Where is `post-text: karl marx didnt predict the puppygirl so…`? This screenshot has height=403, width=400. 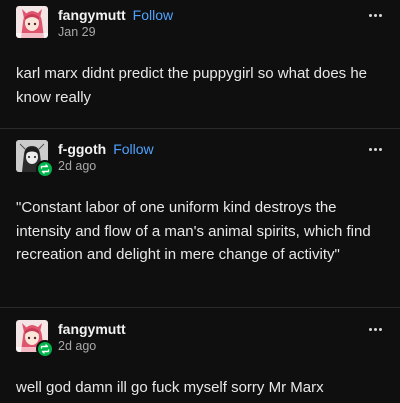 post-text: karl marx didnt predict the puppygirl so… is located at coordinates (192, 85).